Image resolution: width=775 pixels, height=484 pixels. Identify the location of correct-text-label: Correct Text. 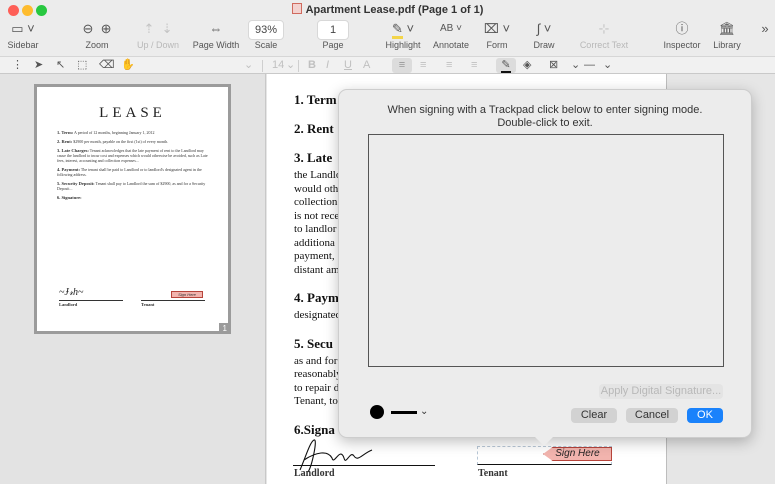
(604, 45).